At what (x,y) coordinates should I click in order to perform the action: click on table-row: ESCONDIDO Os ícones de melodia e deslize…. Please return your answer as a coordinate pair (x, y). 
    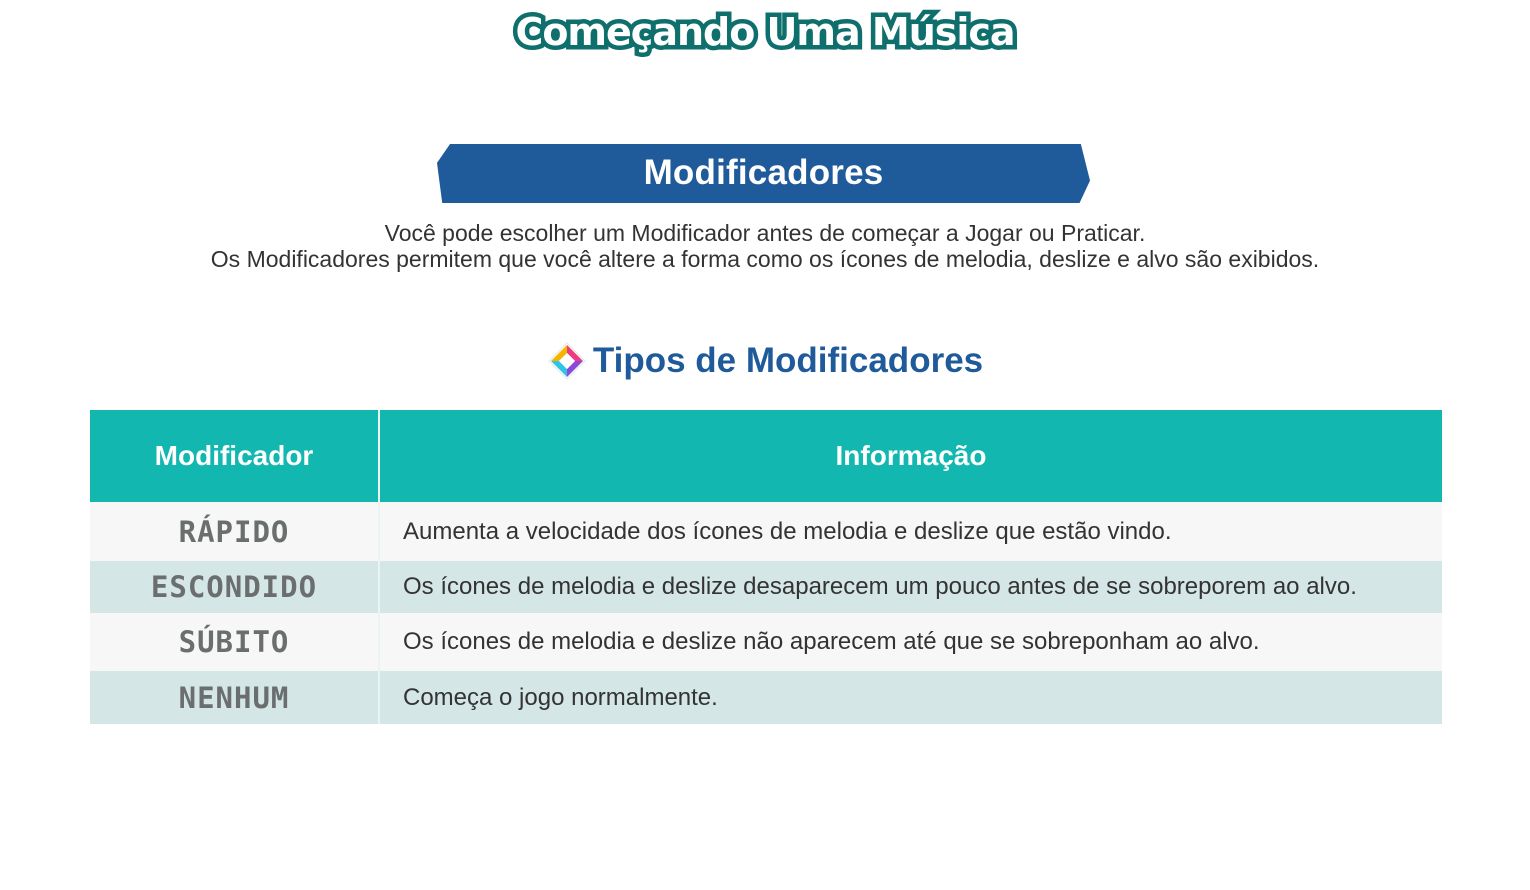
    Looking at the image, I should click on (766, 587).